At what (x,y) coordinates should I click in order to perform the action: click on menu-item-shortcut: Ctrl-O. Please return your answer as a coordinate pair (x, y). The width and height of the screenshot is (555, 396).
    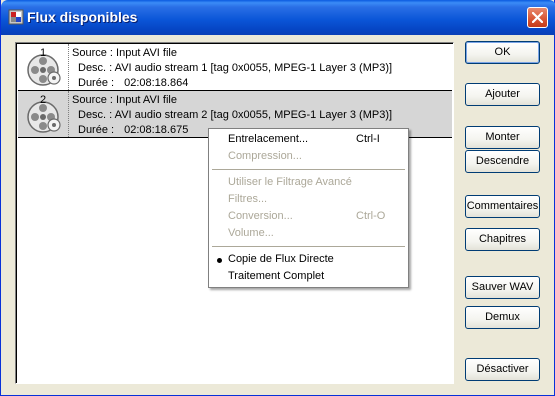
    Looking at the image, I should click on (371, 216).